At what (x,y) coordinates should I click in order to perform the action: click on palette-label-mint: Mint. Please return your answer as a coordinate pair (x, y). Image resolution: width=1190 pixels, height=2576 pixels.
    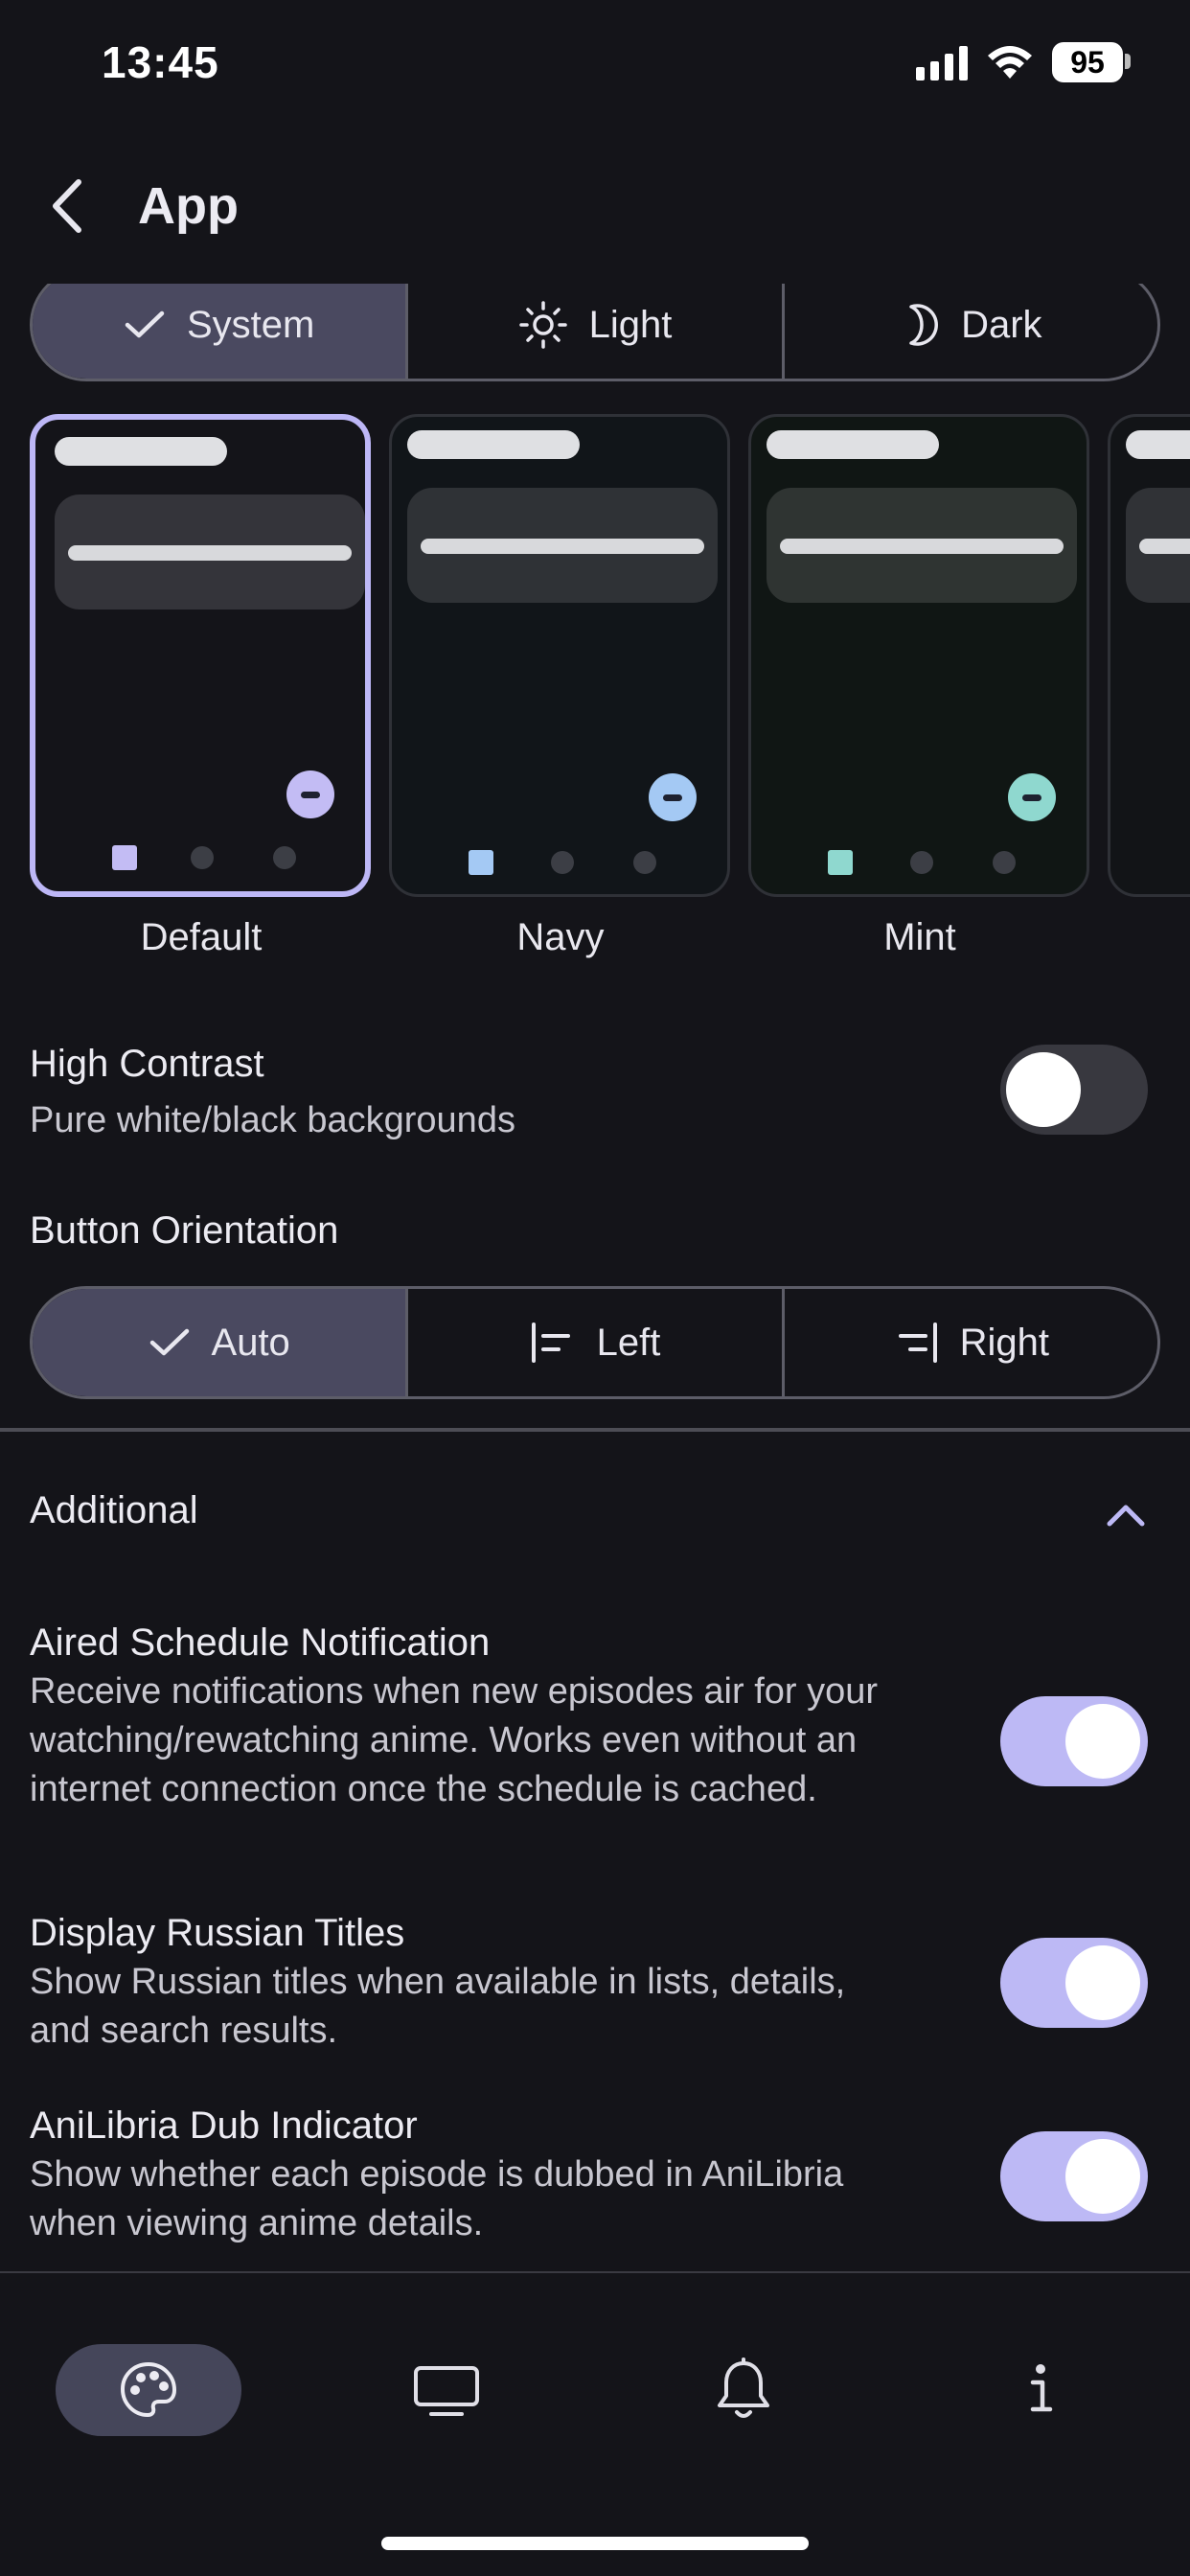
    Looking at the image, I should click on (920, 937).